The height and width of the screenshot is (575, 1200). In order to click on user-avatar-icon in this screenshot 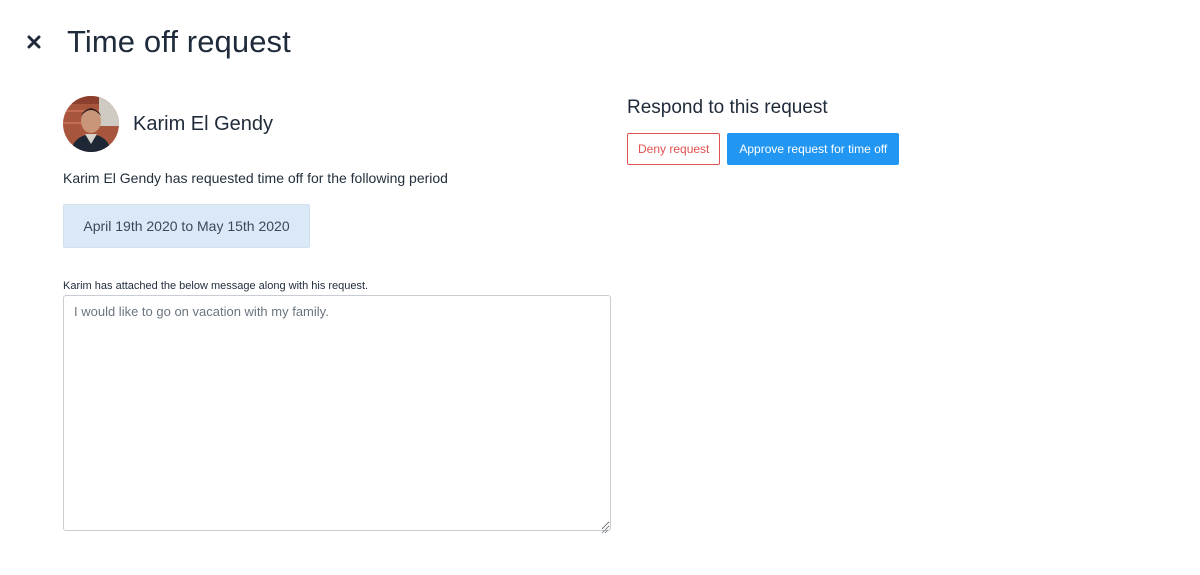, I will do `click(91, 124)`.